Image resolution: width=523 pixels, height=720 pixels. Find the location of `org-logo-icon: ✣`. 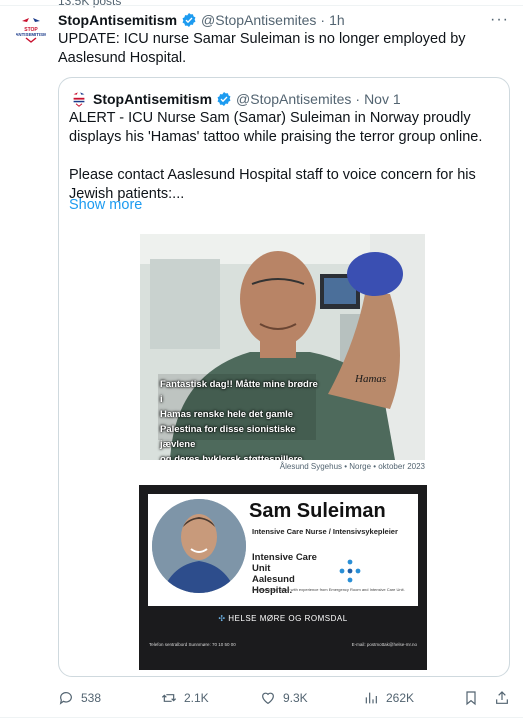

org-logo-icon: ✣ is located at coordinates (223, 618).